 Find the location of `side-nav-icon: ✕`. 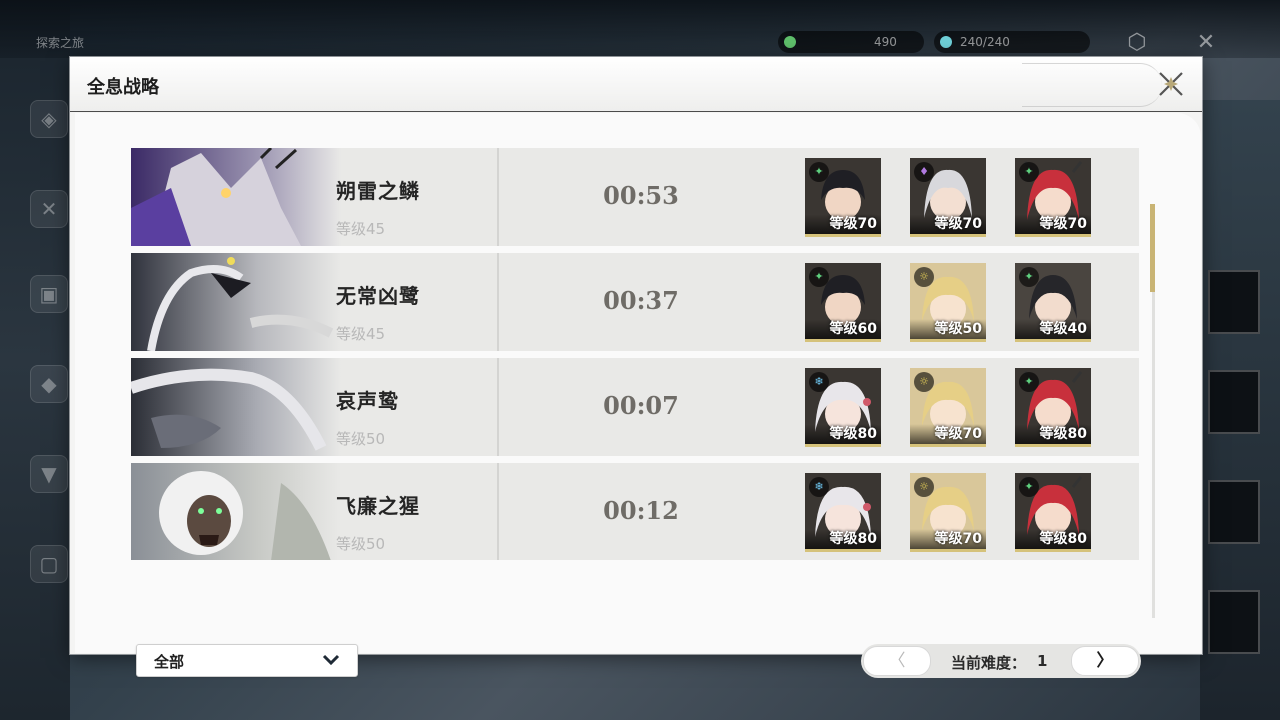

side-nav-icon: ✕ is located at coordinates (49, 209).